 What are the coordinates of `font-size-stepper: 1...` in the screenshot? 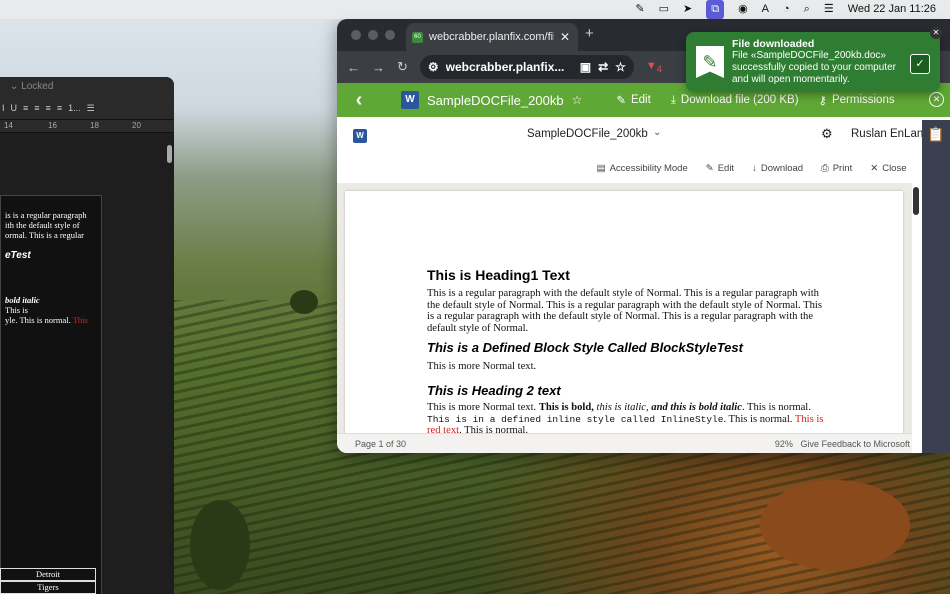 It's located at (74, 108).